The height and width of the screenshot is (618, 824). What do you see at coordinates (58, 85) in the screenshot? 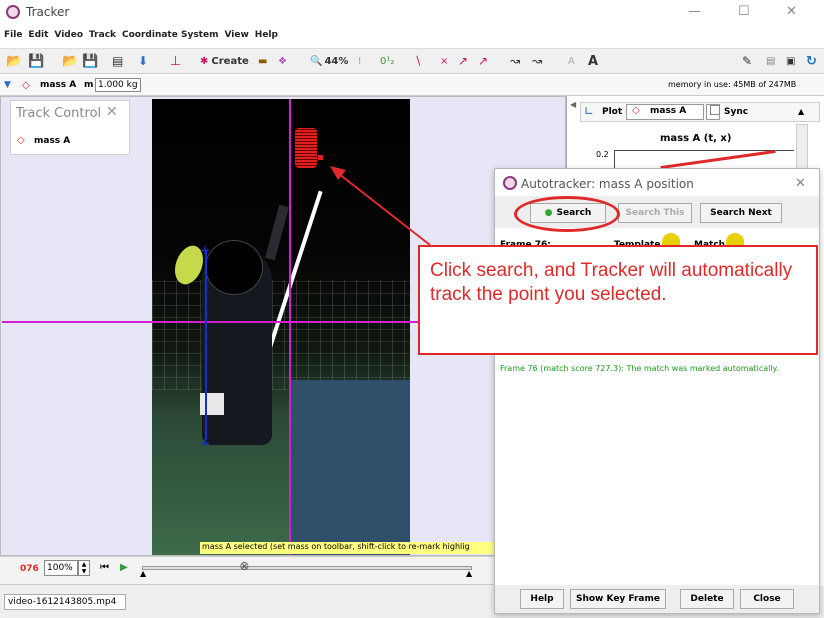
I see `track-name: mass A` at bounding box center [58, 85].